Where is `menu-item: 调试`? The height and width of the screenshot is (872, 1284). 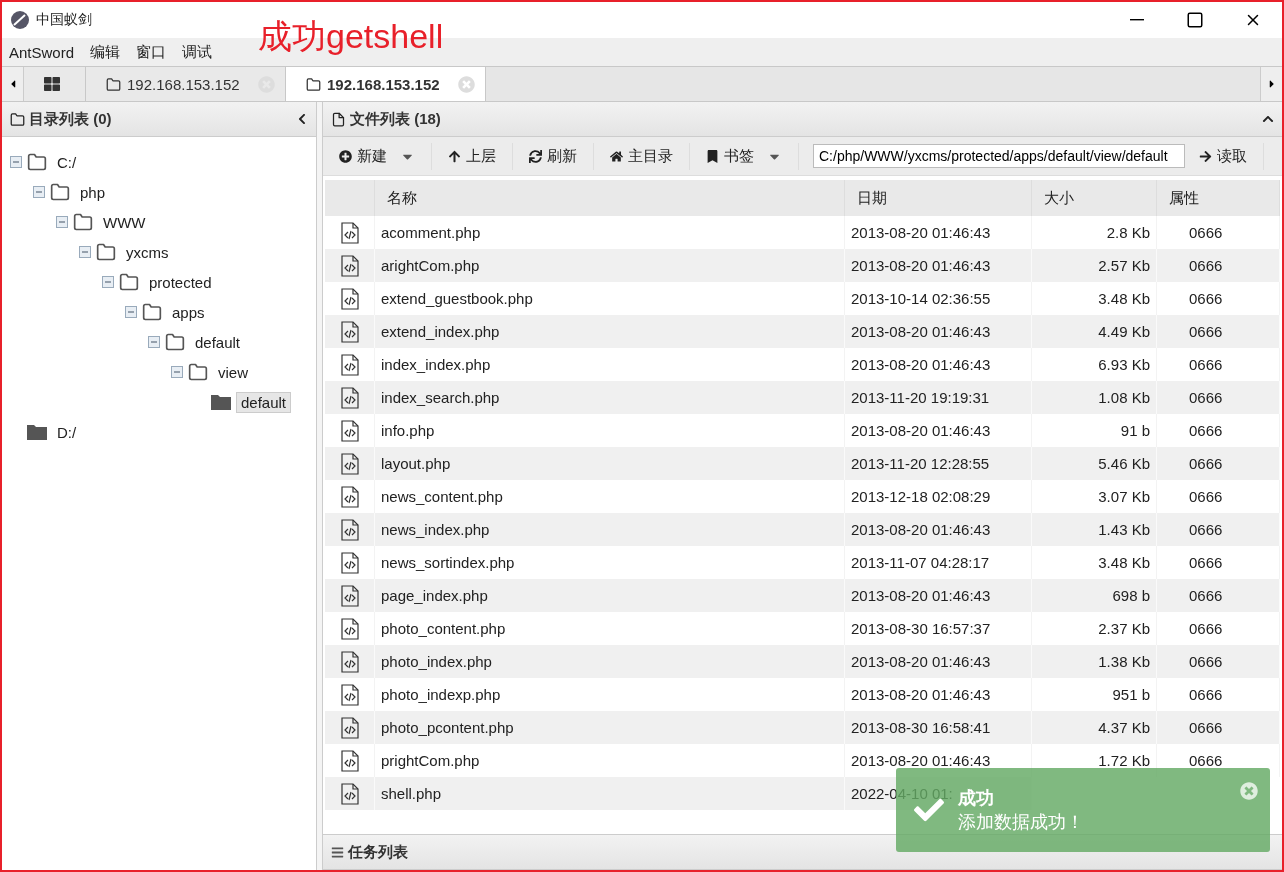 menu-item: 调试 is located at coordinates (197, 52).